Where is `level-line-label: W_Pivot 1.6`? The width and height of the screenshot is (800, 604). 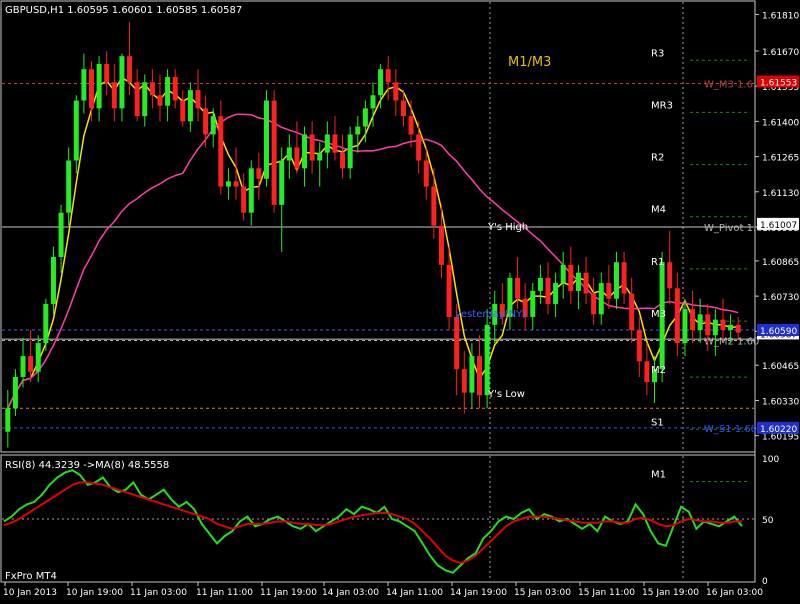
level-line-label: W_Pivot 1.6 is located at coordinates (733, 228).